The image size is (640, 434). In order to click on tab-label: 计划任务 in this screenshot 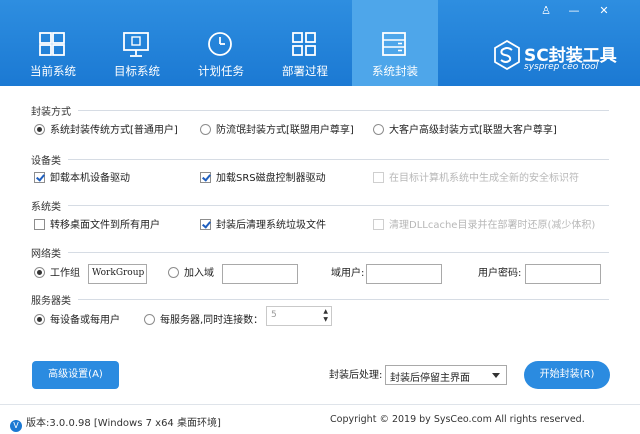, I will do `click(221, 71)`.